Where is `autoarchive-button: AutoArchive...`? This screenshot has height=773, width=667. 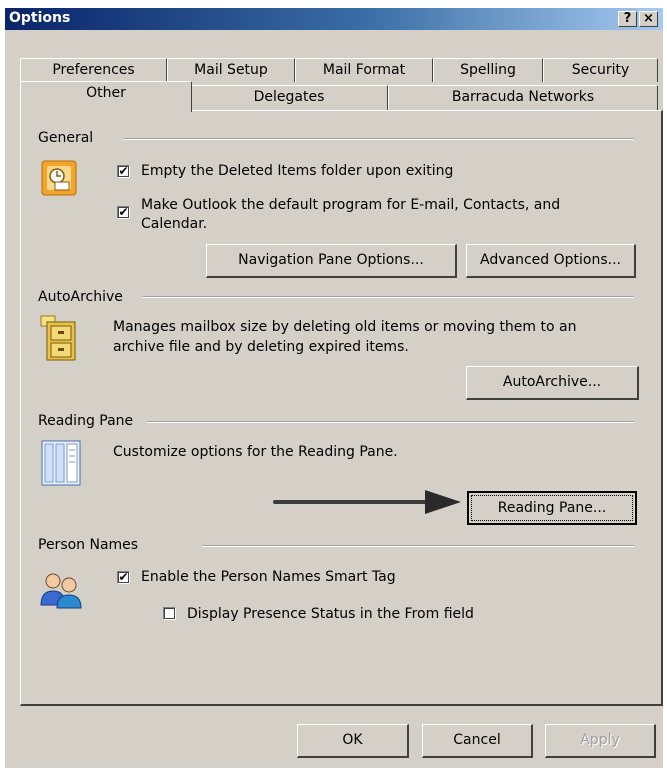 autoarchive-button: AutoArchive... is located at coordinates (552, 383).